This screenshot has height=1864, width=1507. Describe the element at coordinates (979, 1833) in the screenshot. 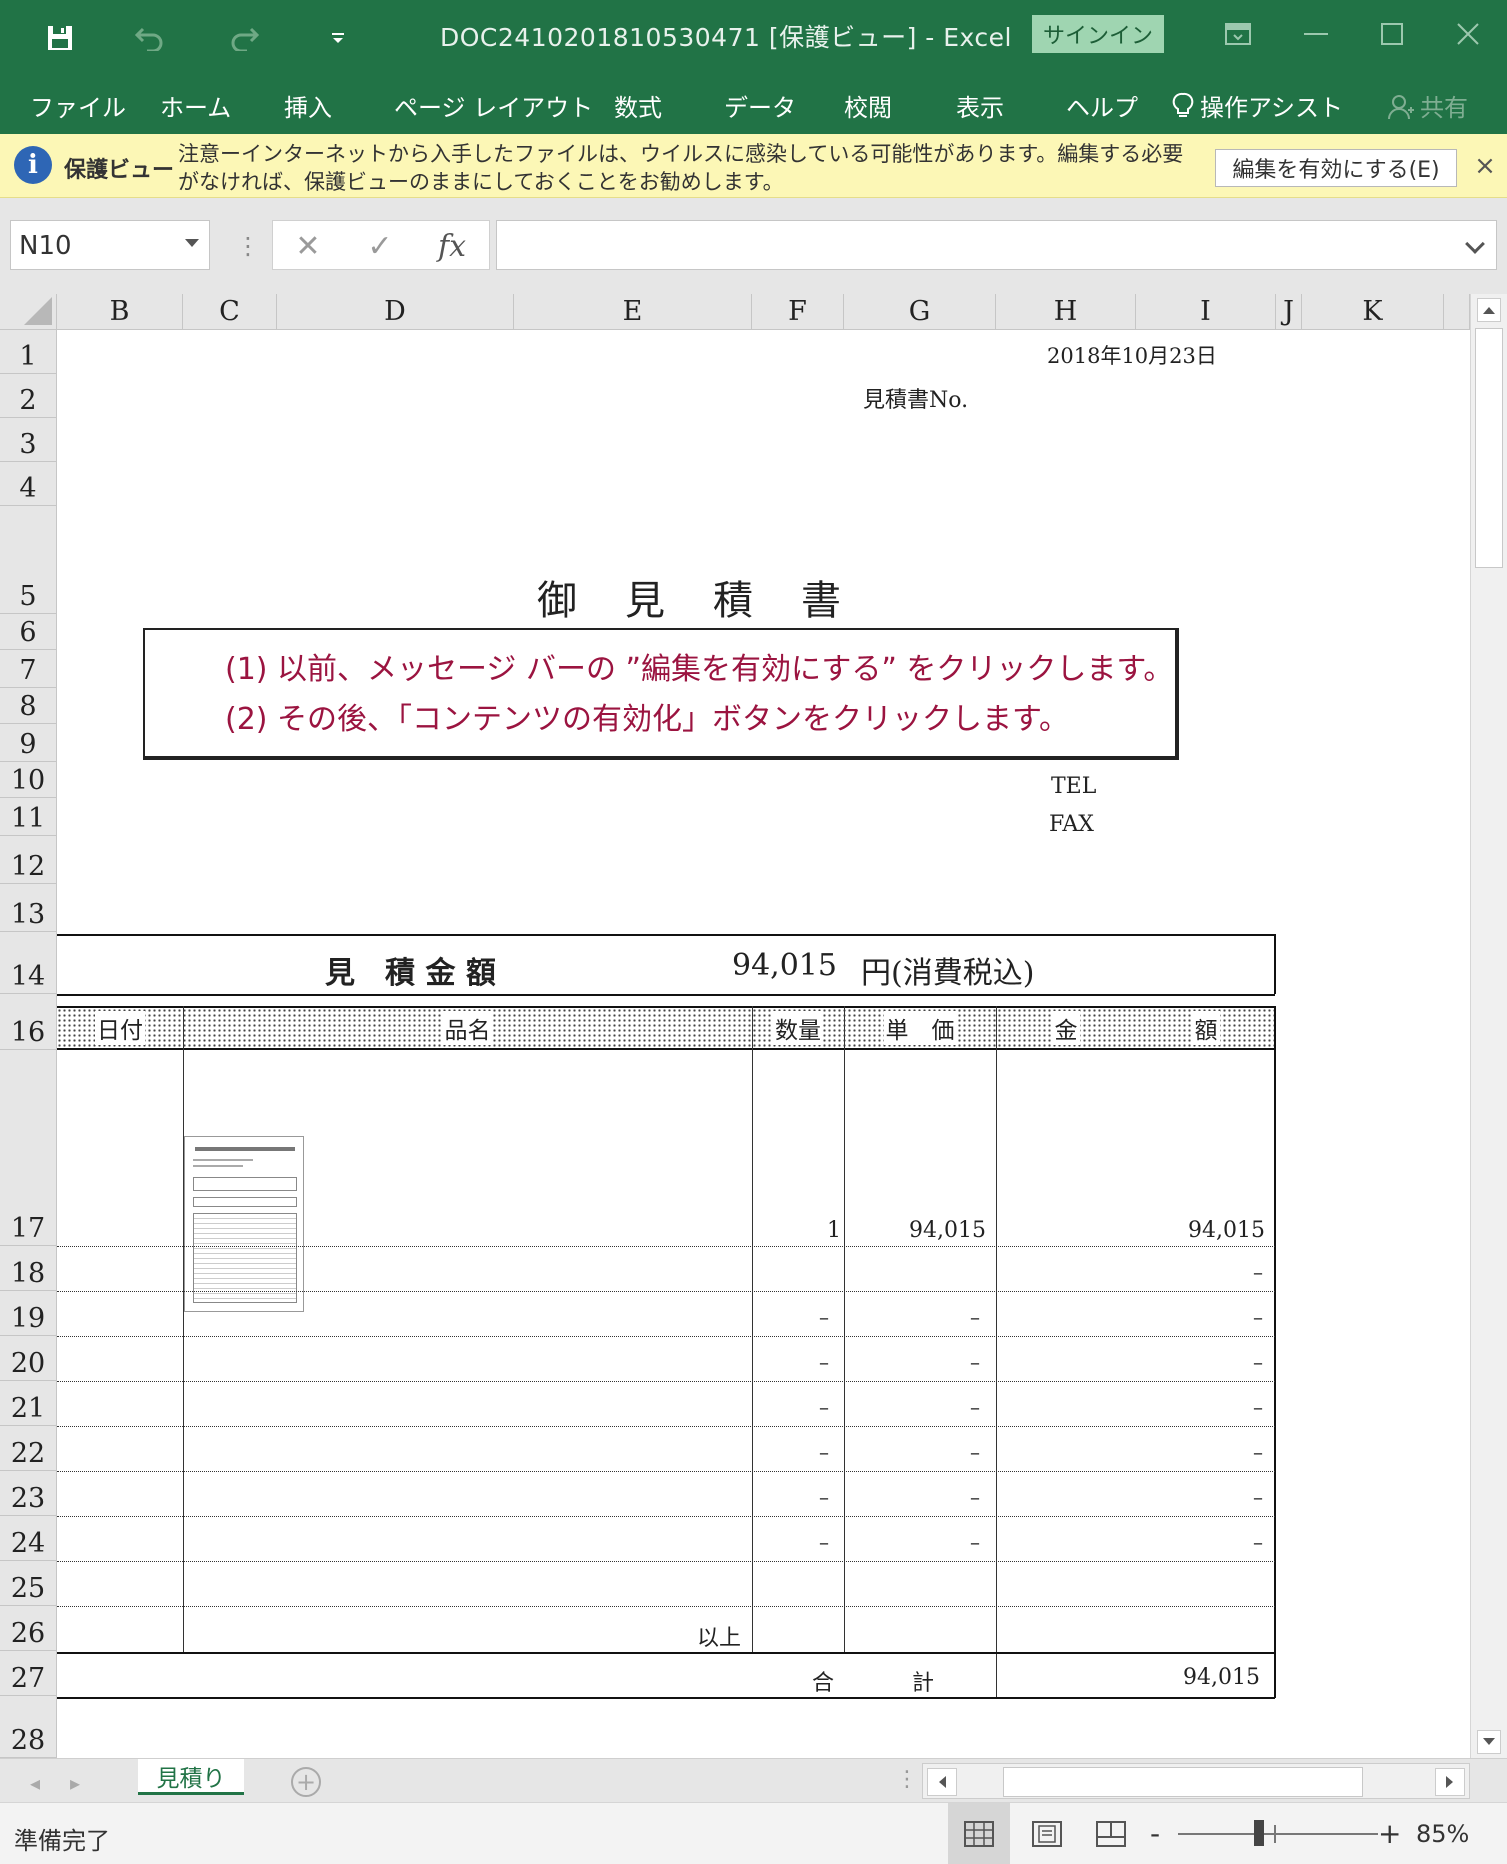

I see `normal-view-icon` at that location.